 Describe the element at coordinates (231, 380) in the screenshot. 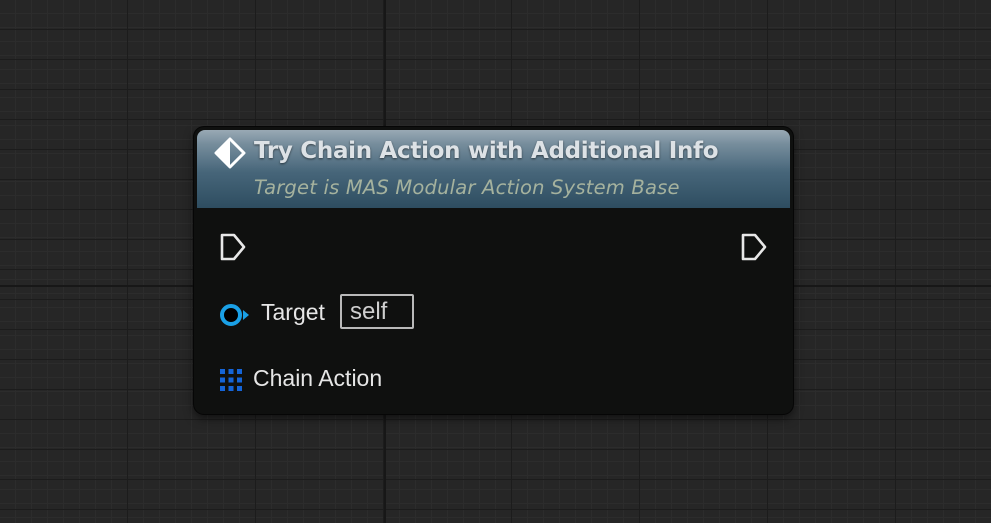

I see `struct-pin-icon` at that location.